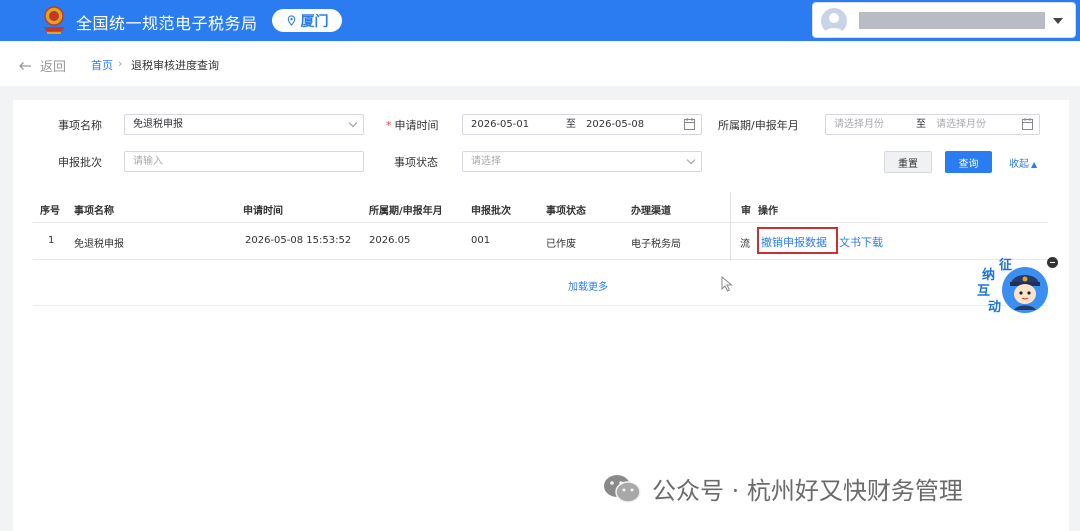 The width and height of the screenshot is (1080, 531). Describe the element at coordinates (175, 65) in the screenshot. I see `breadcrumb-current: 退税审核进度查询` at that location.